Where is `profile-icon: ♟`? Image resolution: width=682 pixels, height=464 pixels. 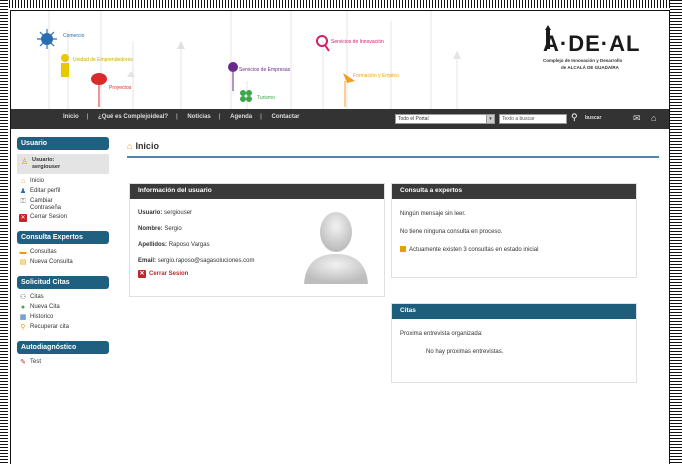 profile-icon: ♟ is located at coordinates (23, 191).